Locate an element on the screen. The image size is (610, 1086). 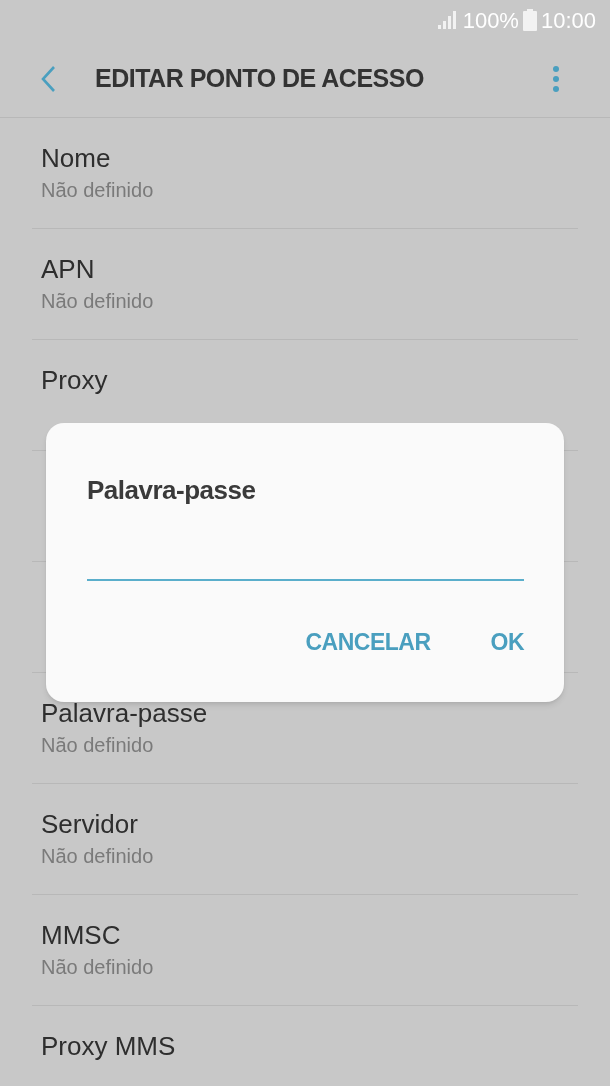
battery-icon is located at coordinates (529, 20).